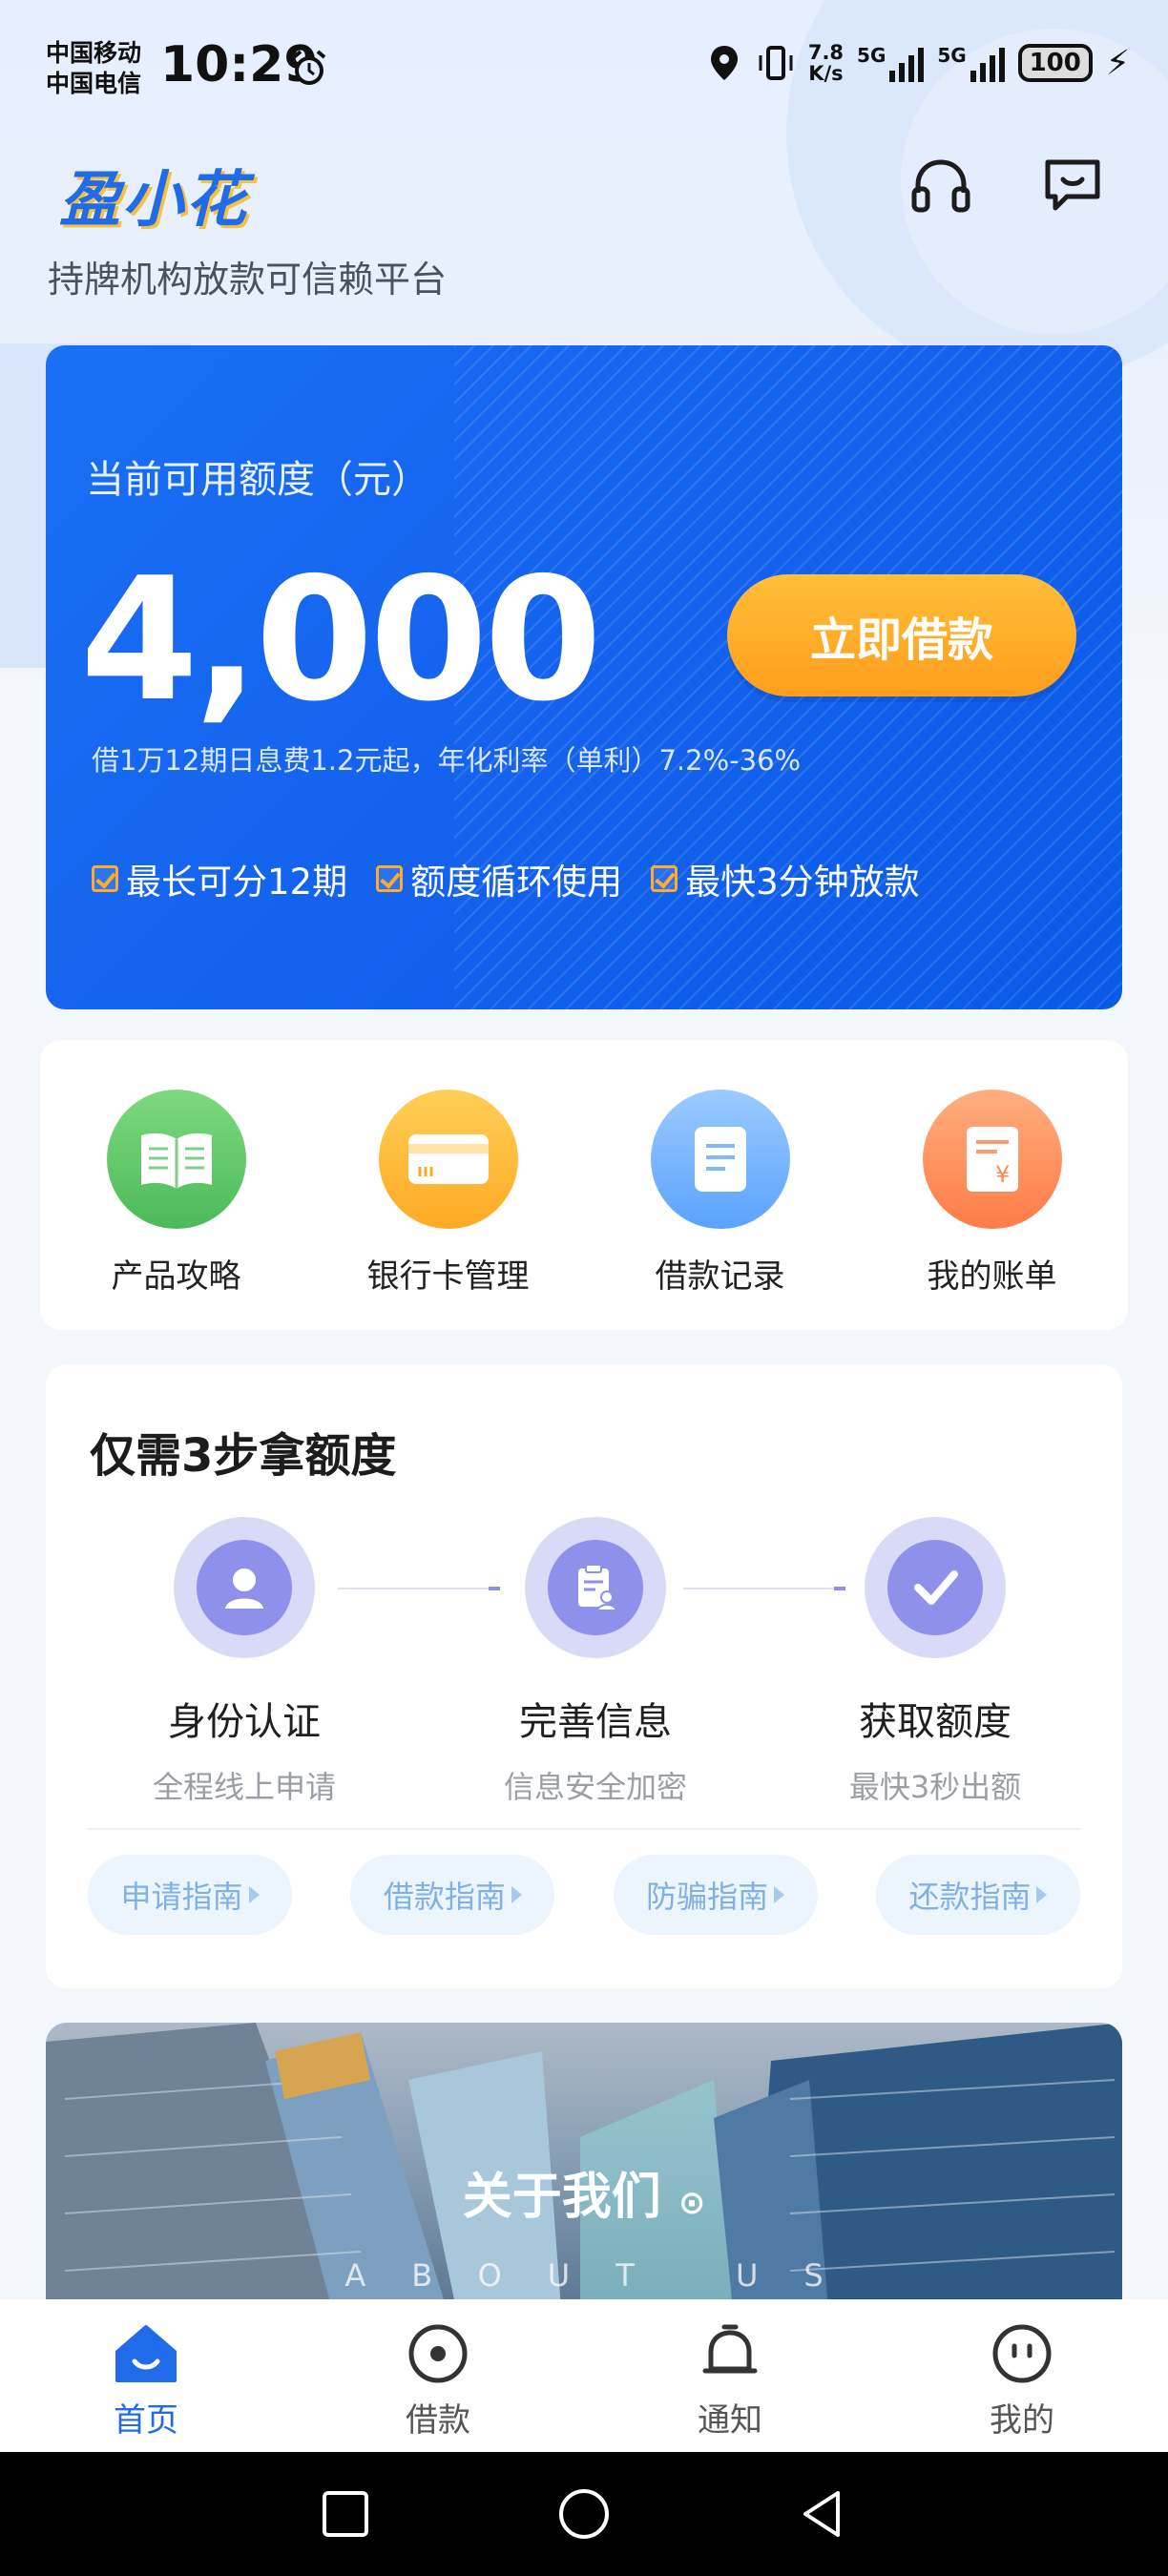 This screenshot has width=1168, height=2576. I want to click on borrow-now-button: 立即借款, so click(901, 635).